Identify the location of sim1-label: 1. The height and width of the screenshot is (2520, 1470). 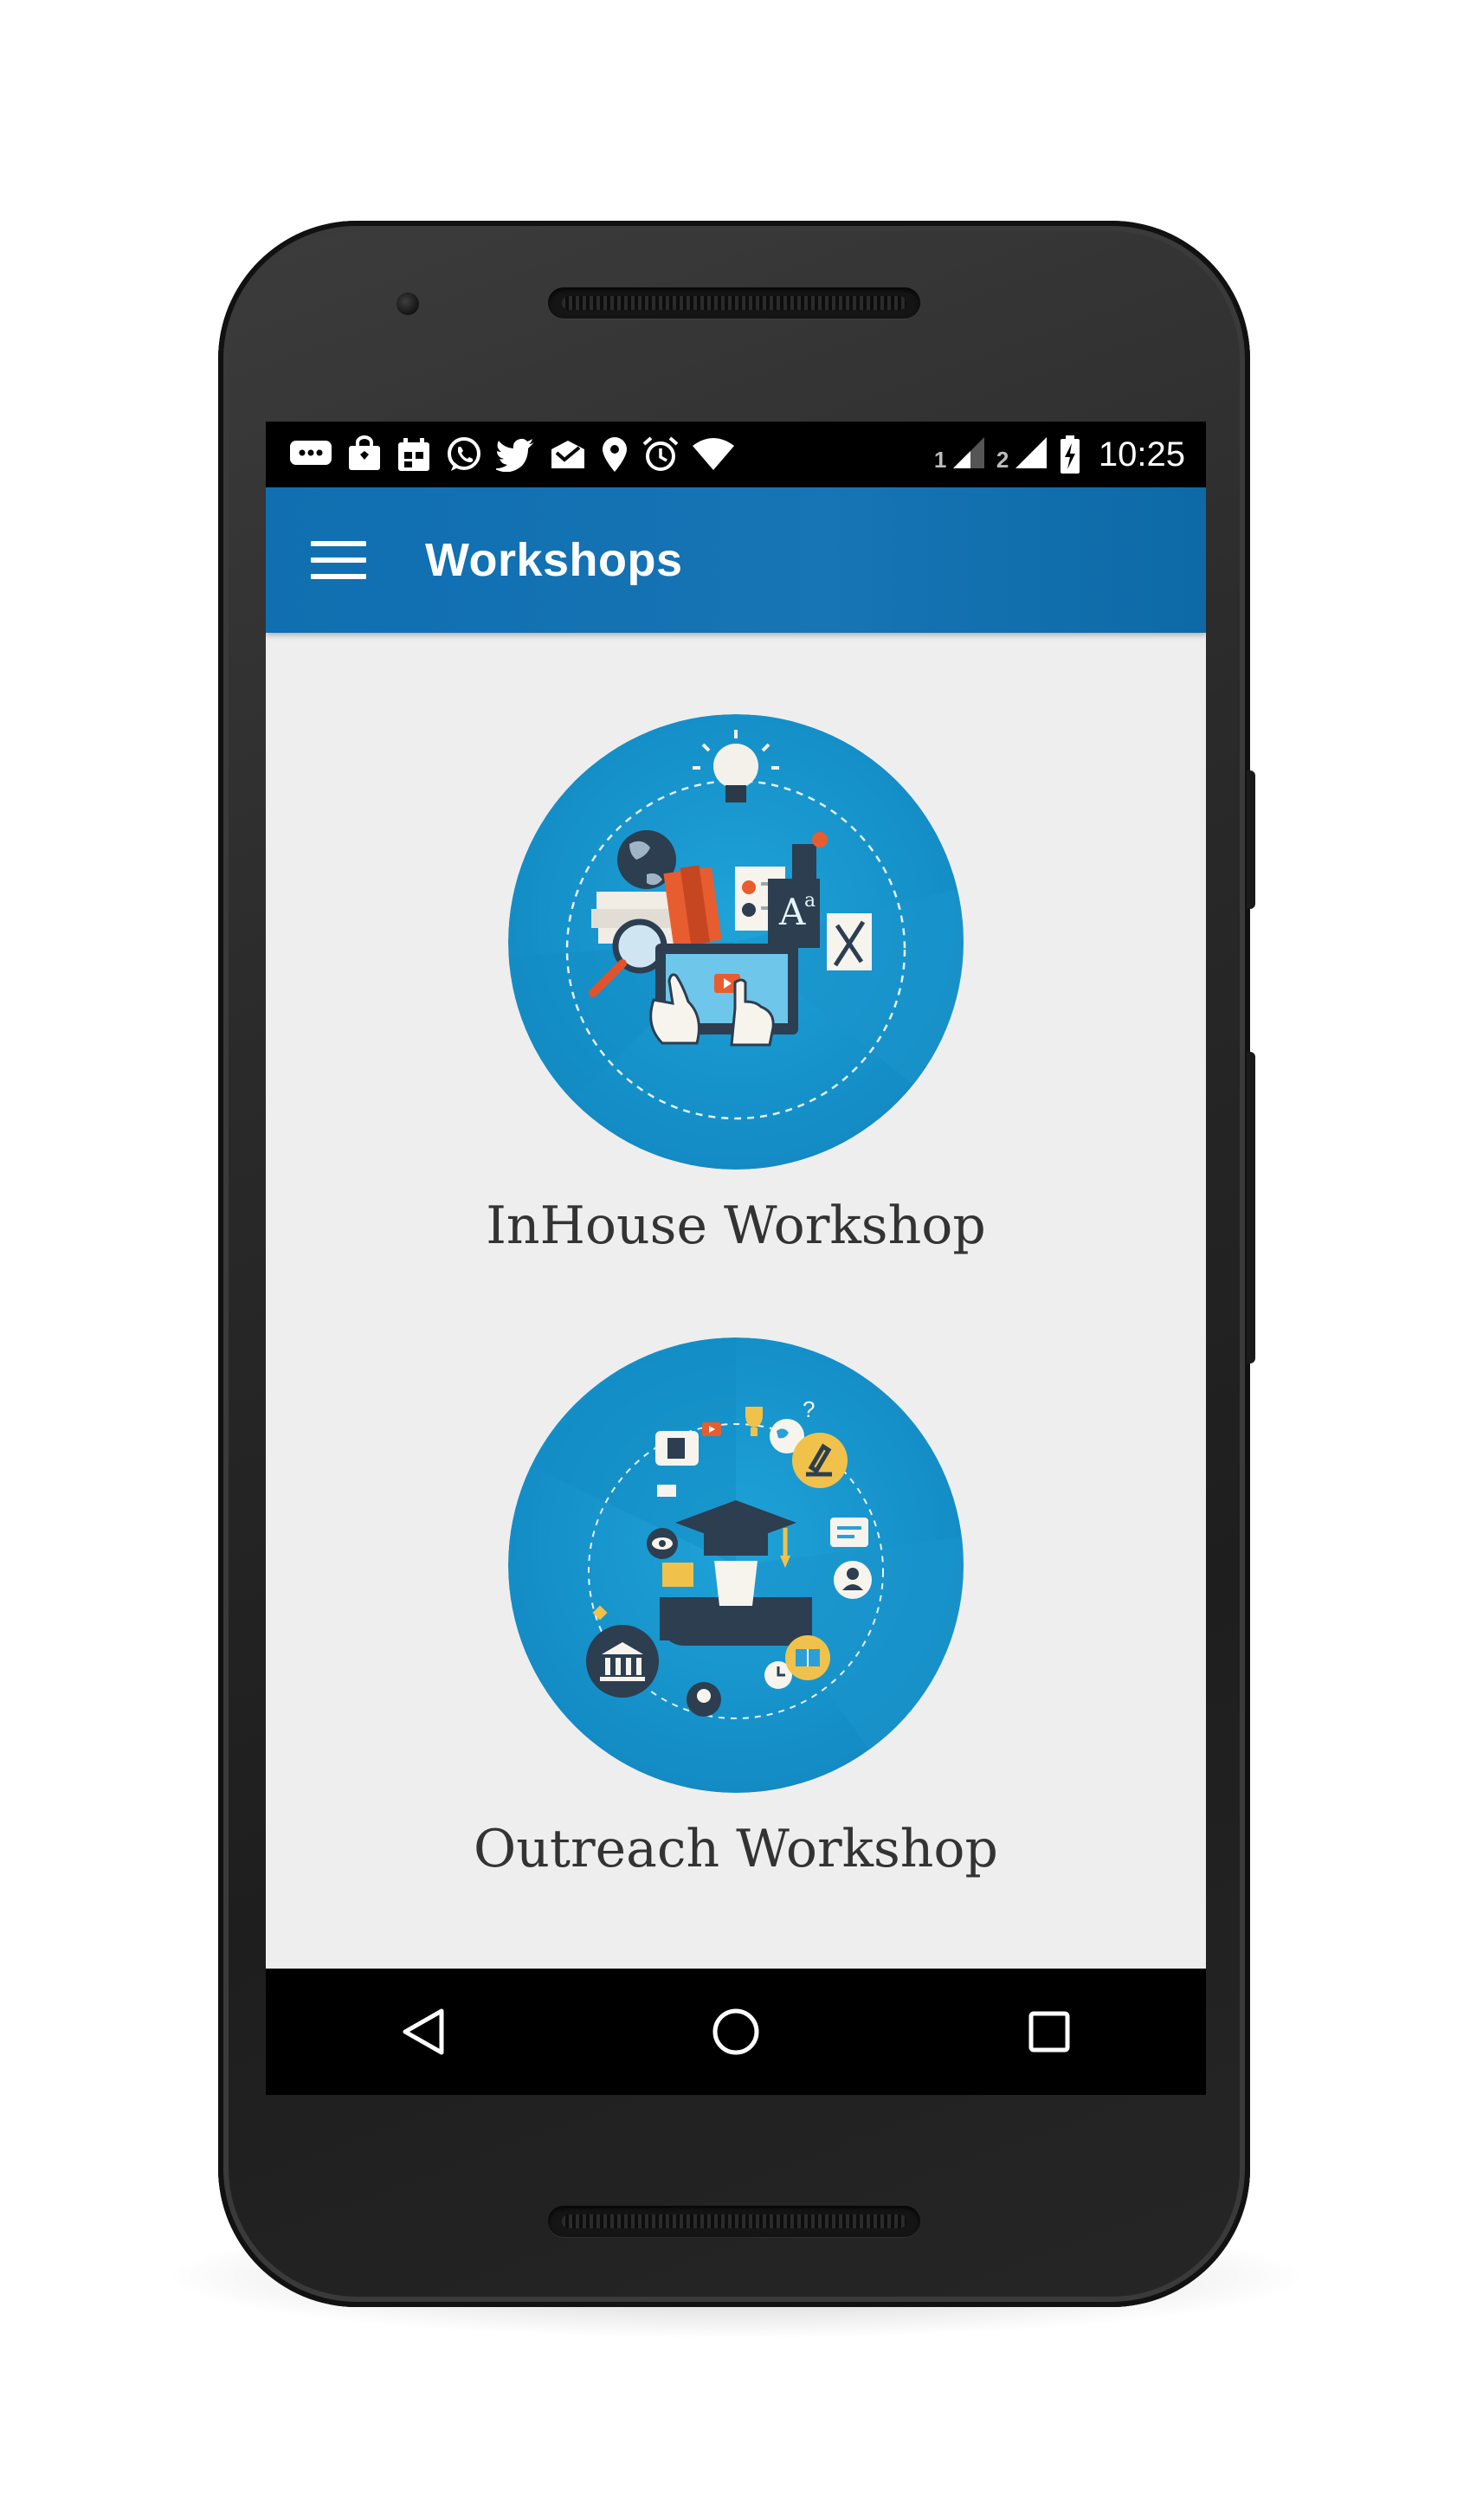
(940, 460).